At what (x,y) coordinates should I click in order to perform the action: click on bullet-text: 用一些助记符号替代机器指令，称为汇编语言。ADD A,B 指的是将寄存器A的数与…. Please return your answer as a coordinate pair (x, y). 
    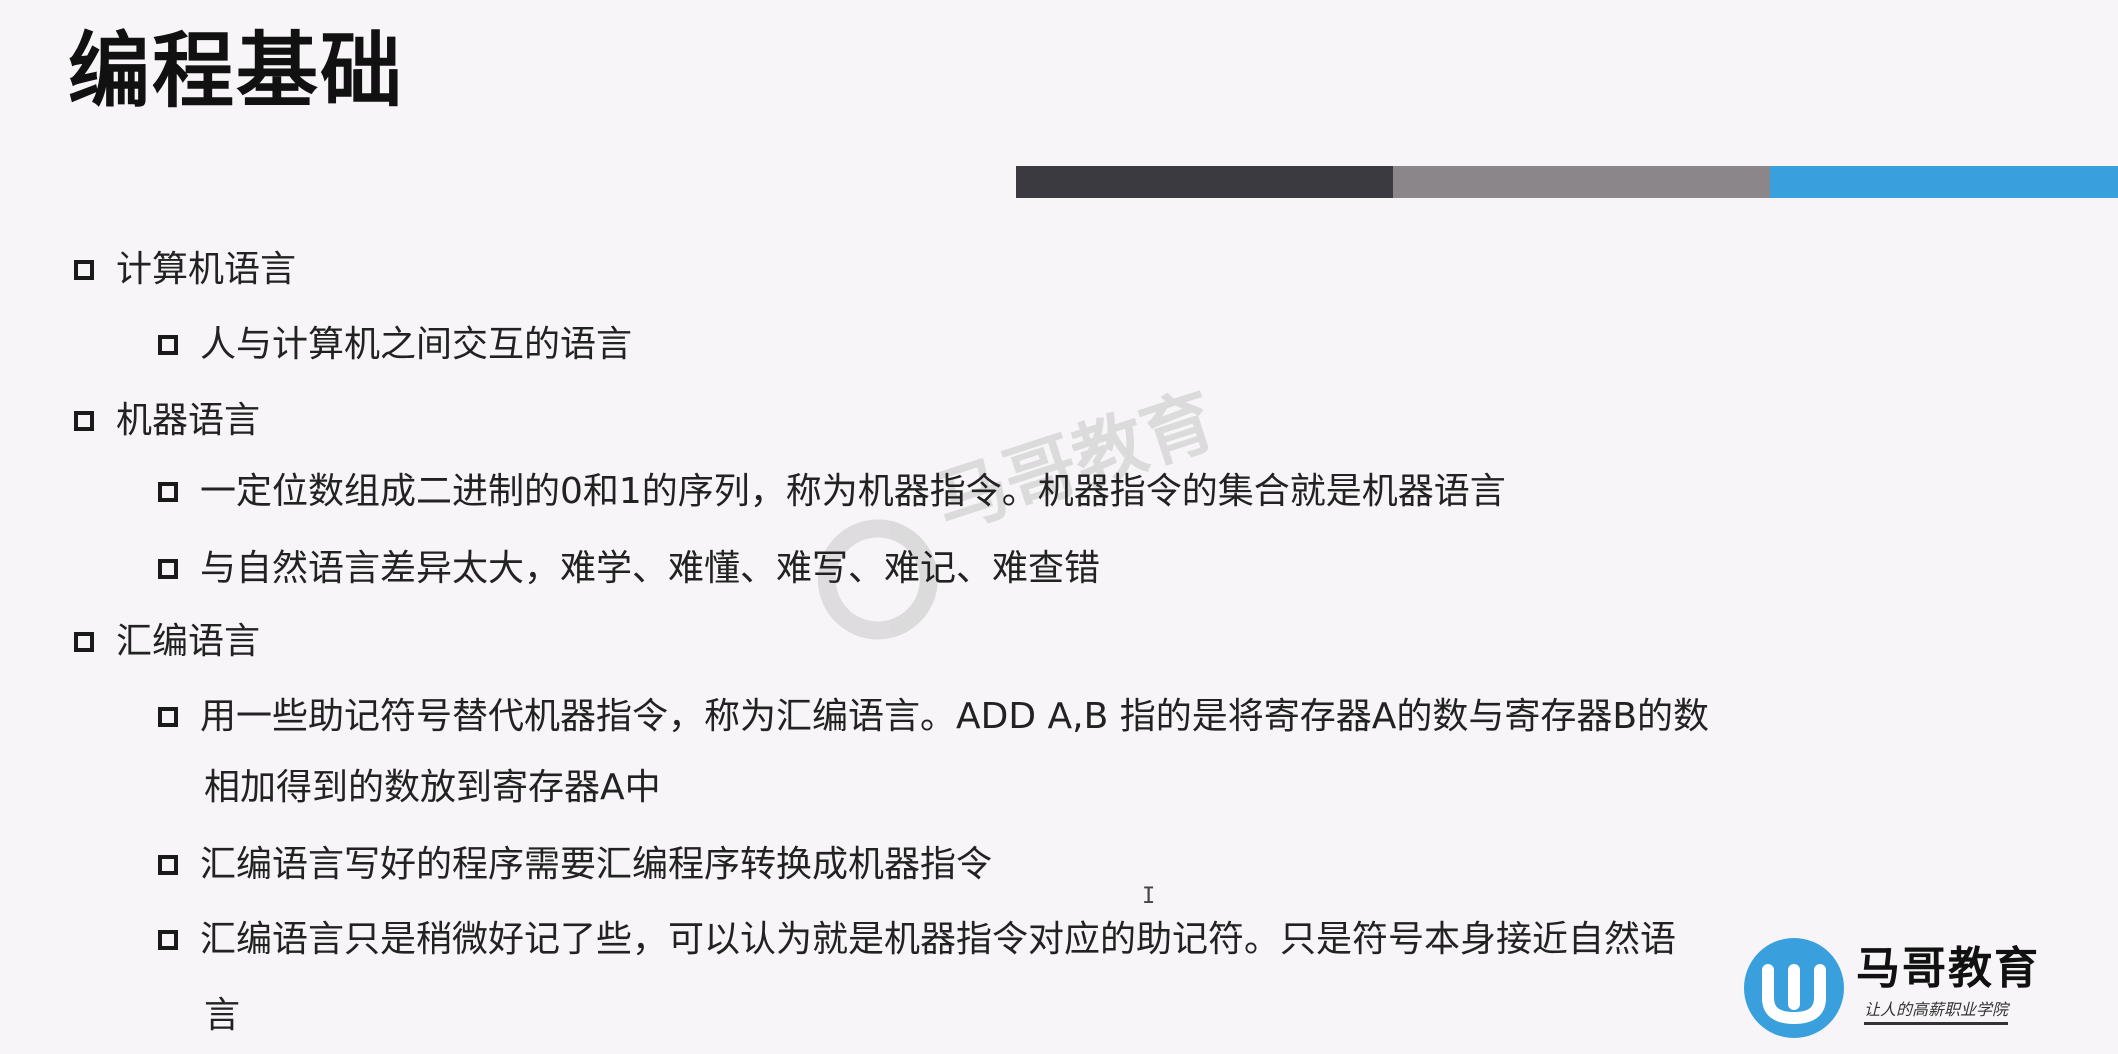
    Looking at the image, I should click on (955, 716).